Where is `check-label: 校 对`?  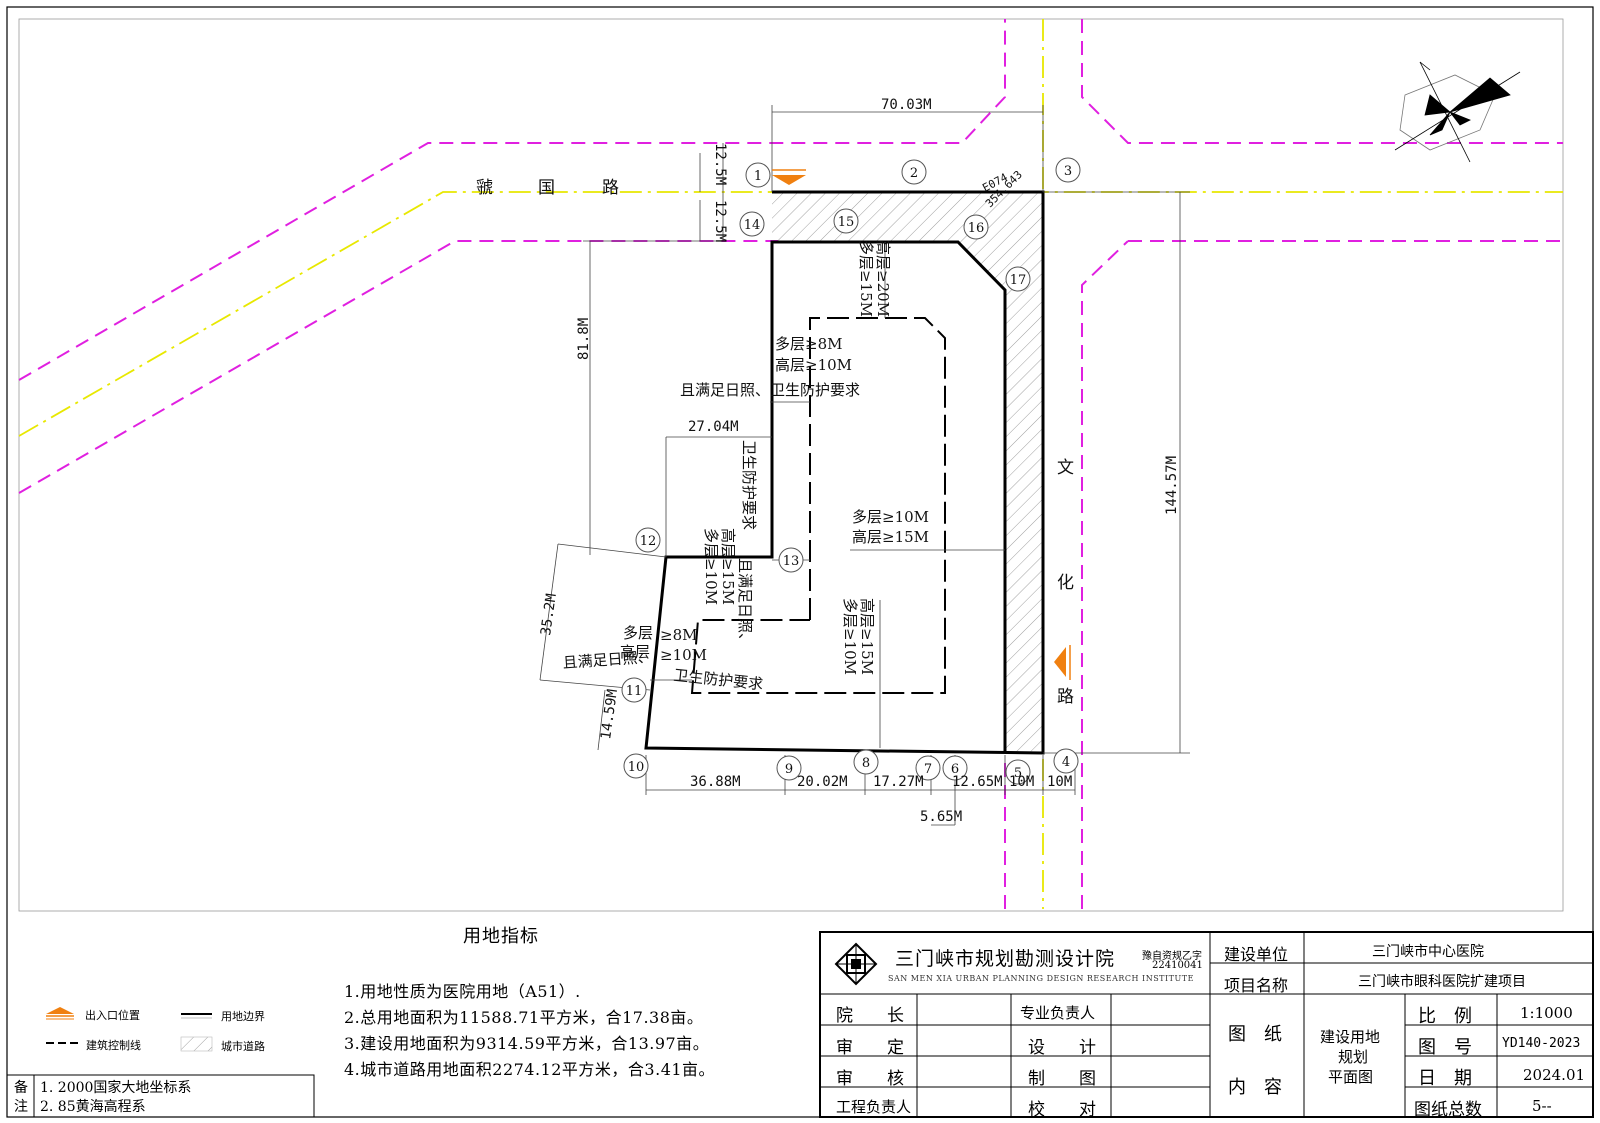
check-label: 校 对 is located at coordinates (1062, 1110).